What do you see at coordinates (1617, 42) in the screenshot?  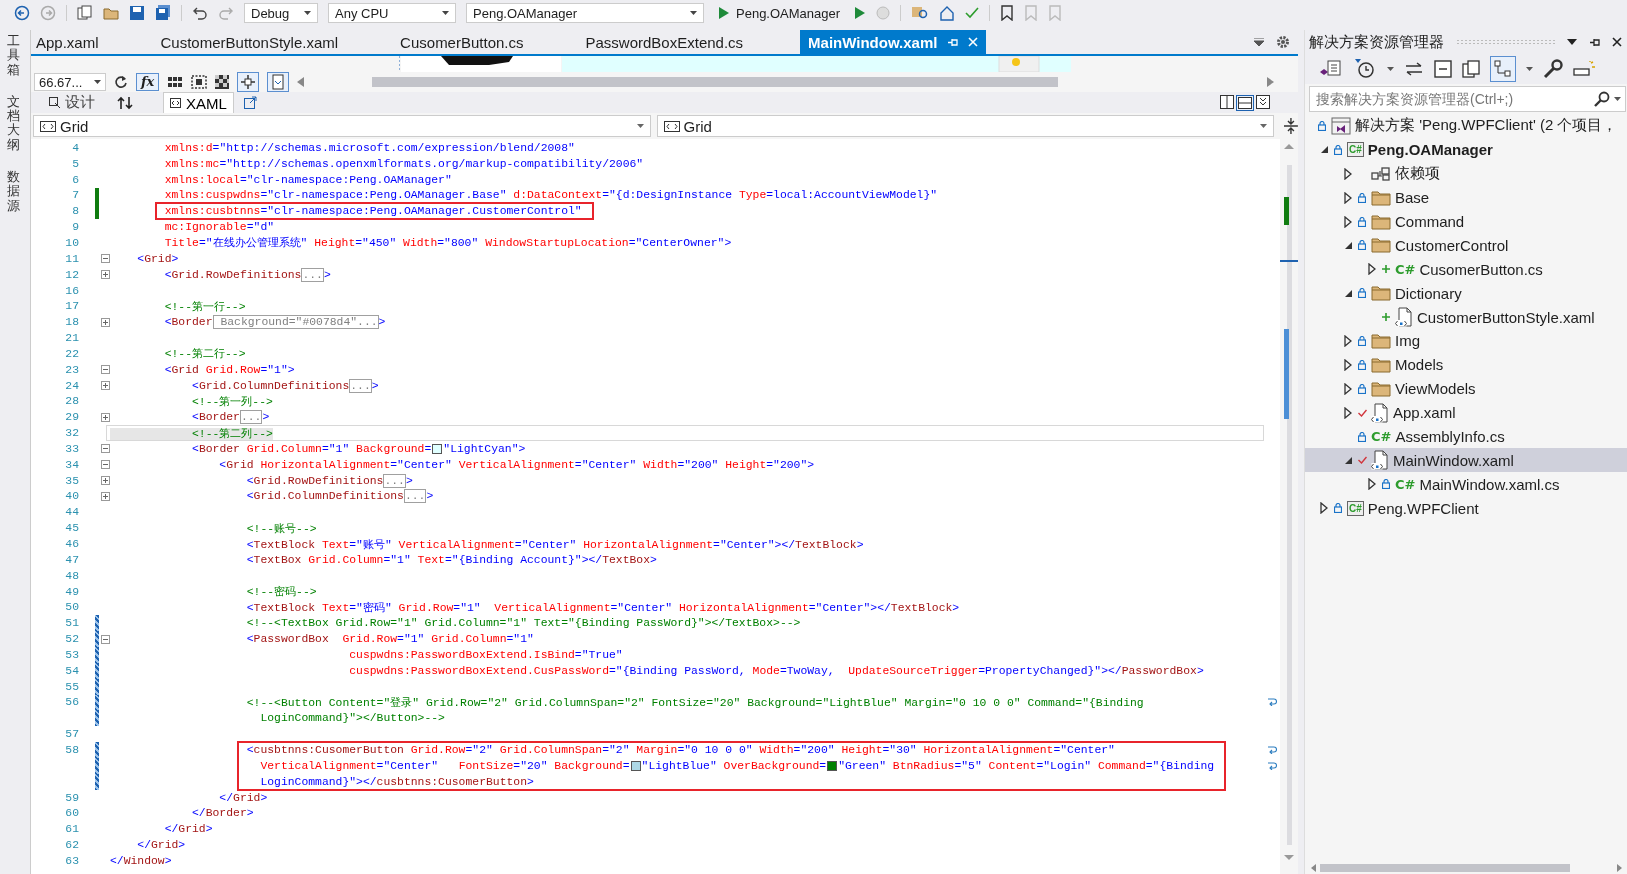 I see `close-icon` at bounding box center [1617, 42].